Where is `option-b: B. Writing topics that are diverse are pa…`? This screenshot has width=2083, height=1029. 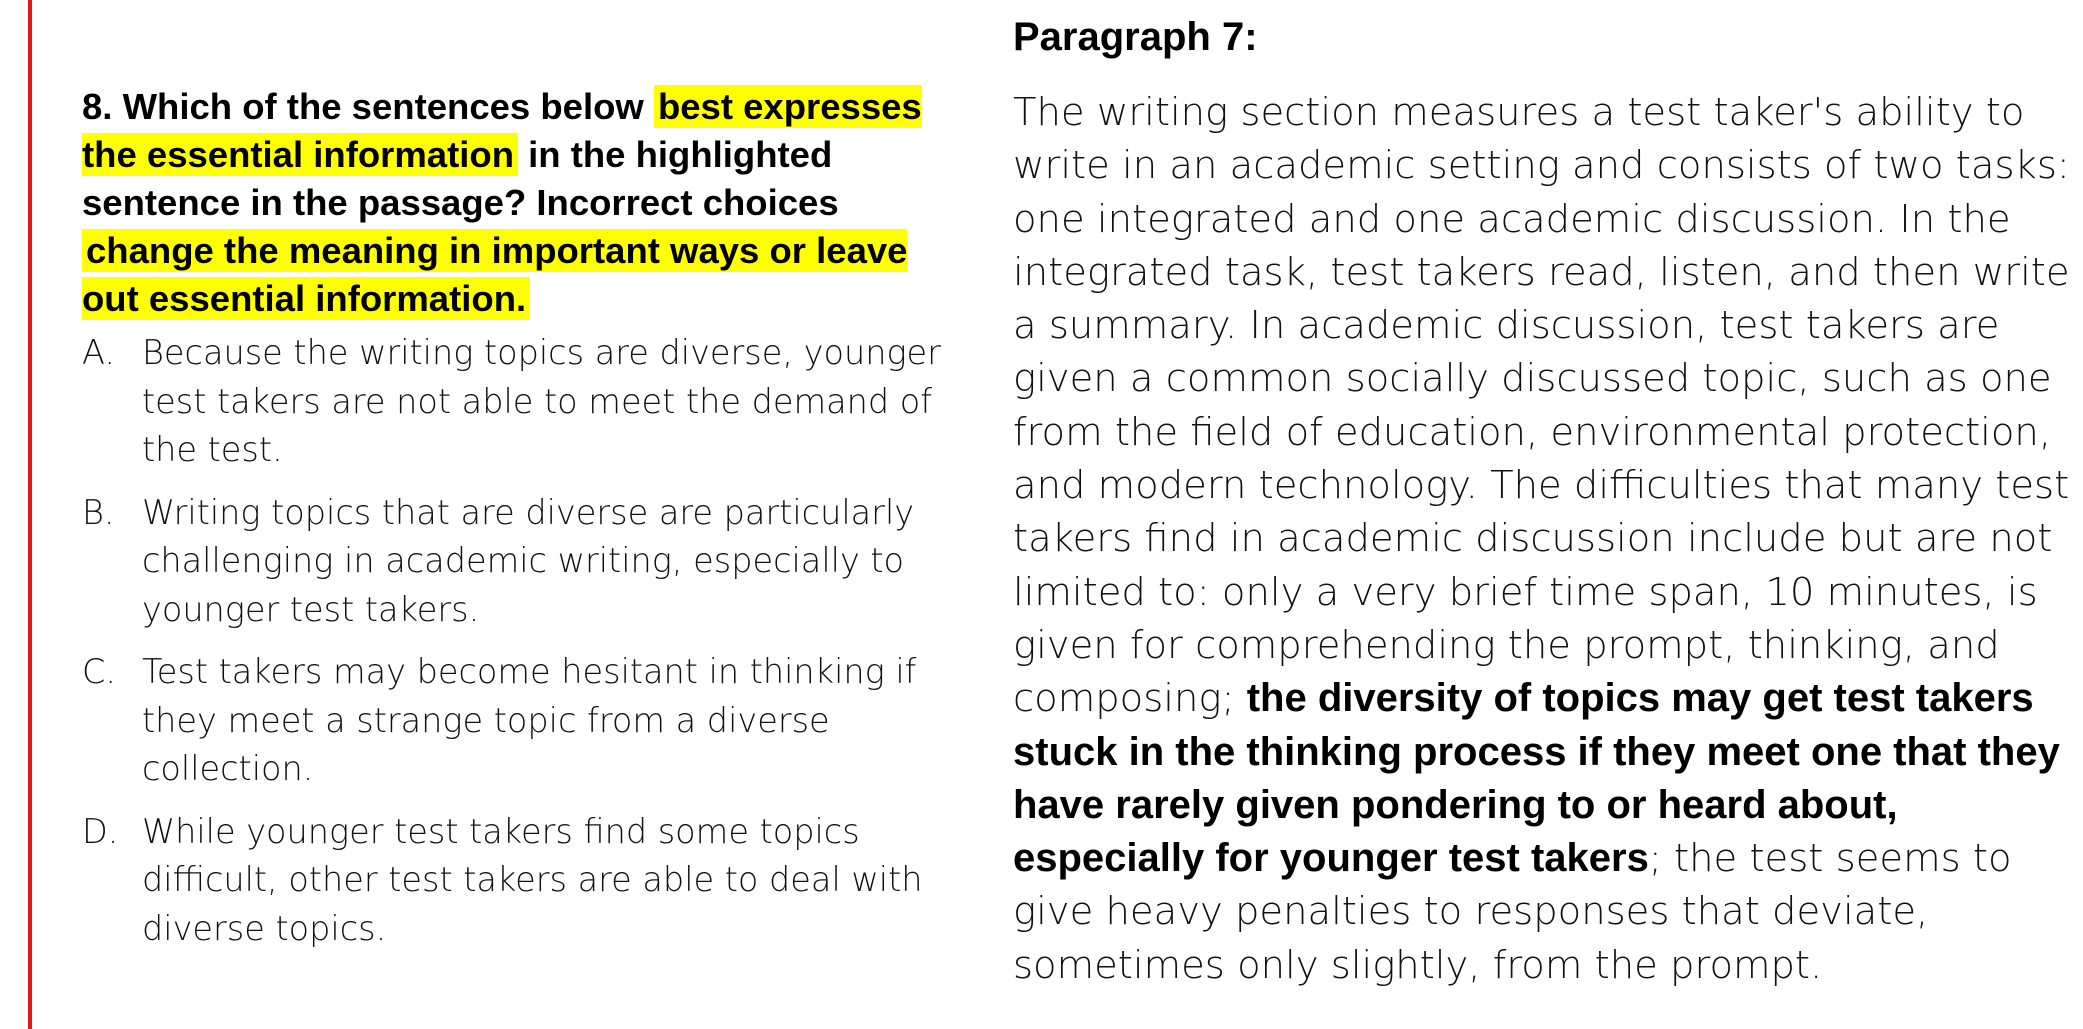
option-b: B. Writing topics that are diverse are pa… is located at coordinates (522, 562).